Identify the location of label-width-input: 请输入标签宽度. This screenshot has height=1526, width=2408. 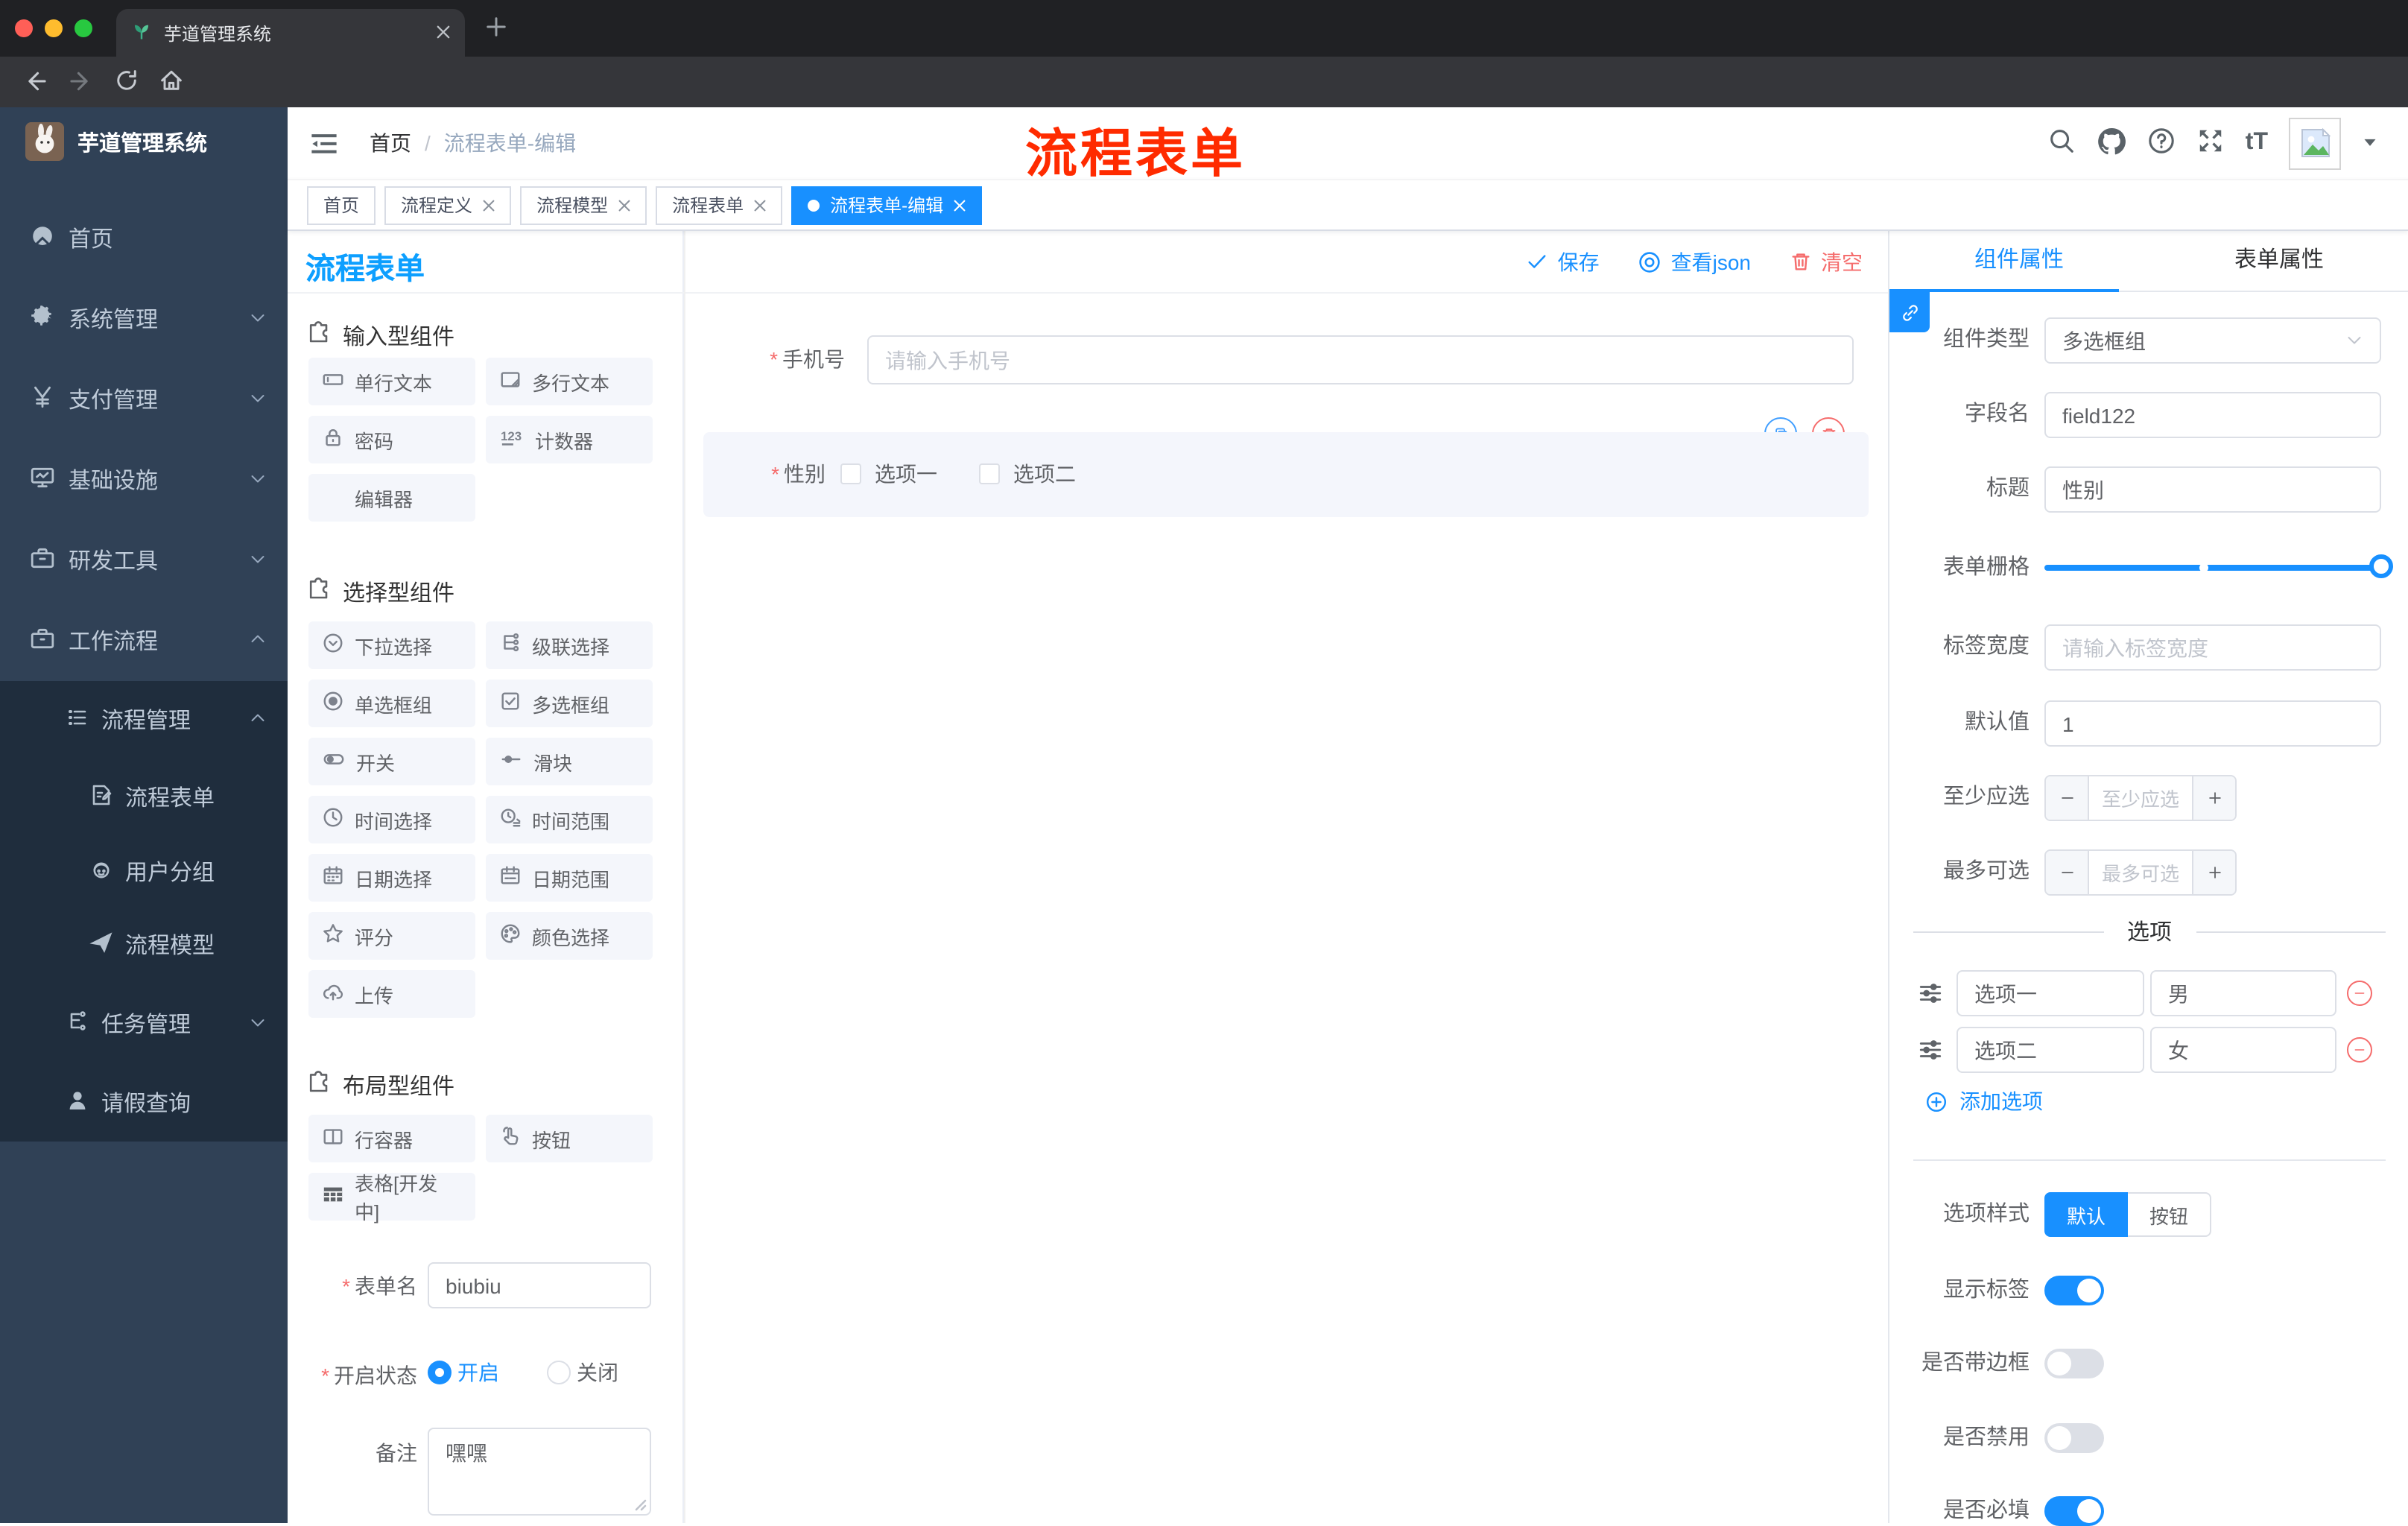
(2212, 647).